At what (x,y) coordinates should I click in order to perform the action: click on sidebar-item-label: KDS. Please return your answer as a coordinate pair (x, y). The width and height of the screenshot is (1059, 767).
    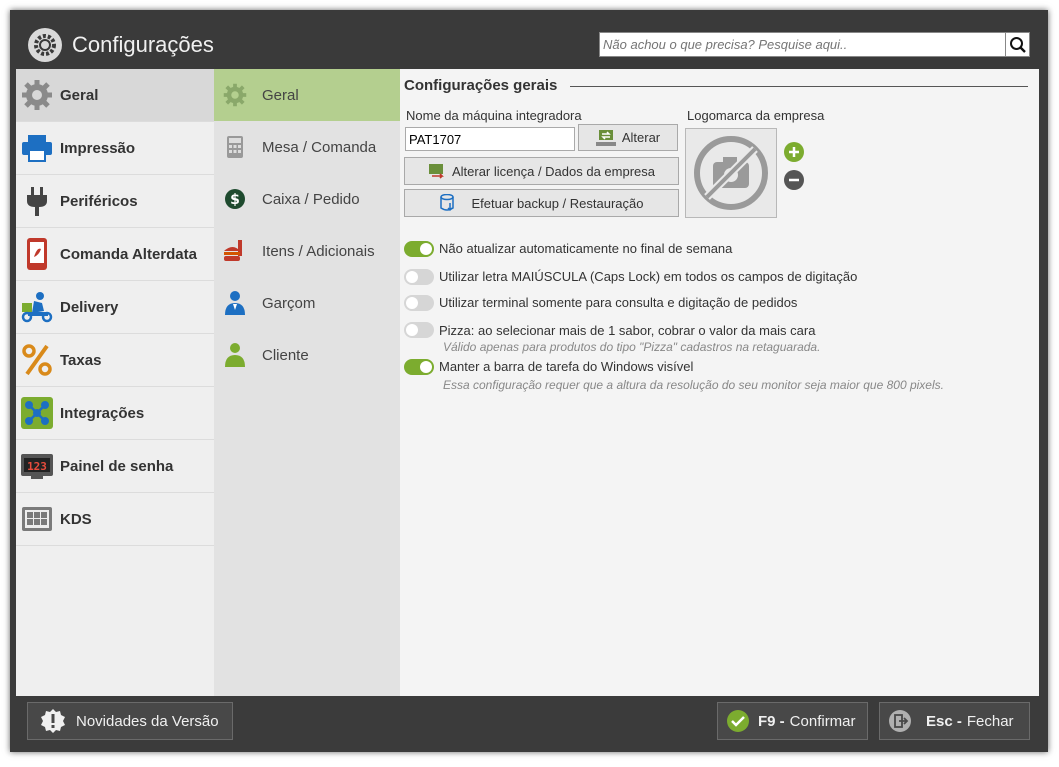
    Looking at the image, I should click on (76, 519).